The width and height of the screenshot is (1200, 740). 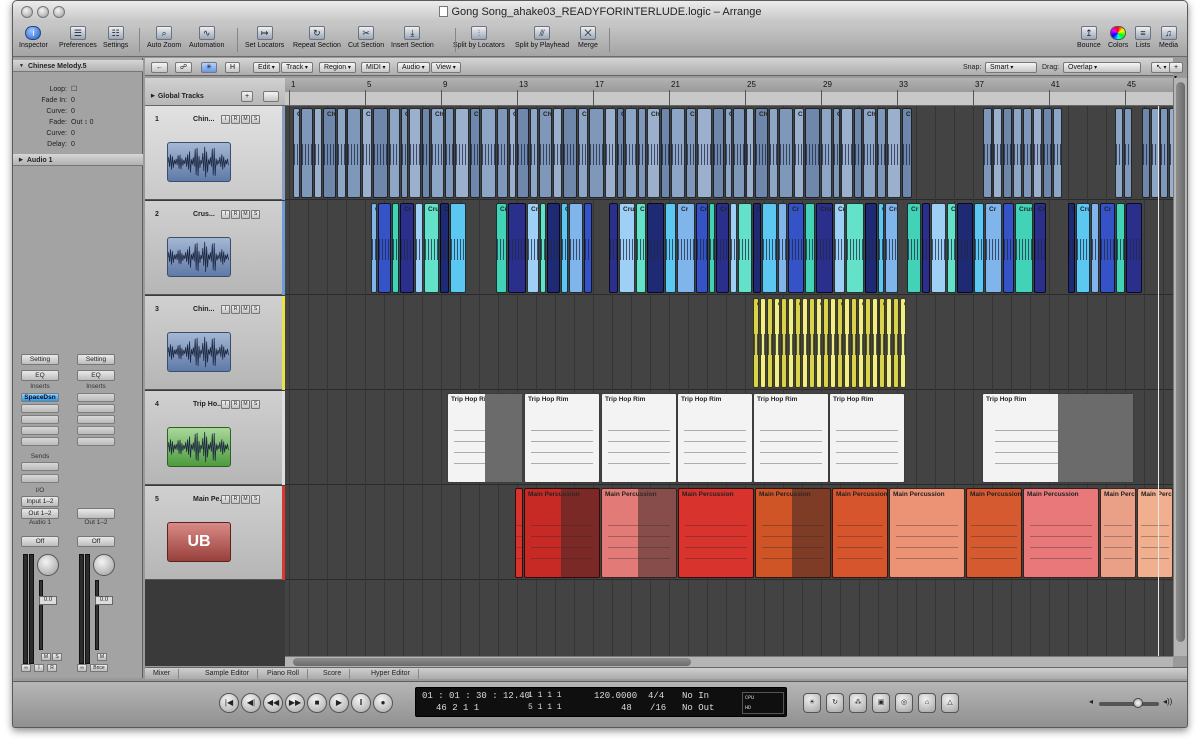 What do you see at coordinates (337, 67) in the screenshot?
I see `menu-region: Region` at bounding box center [337, 67].